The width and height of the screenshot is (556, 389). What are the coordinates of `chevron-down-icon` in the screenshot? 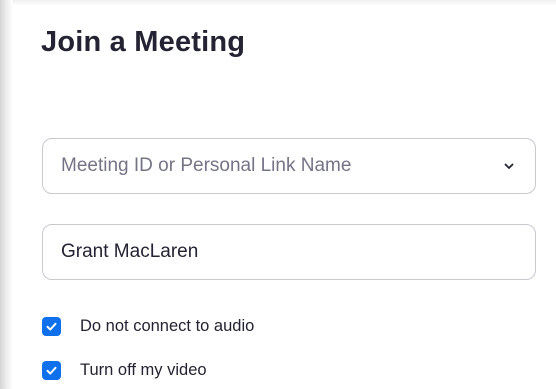 It's located at (509, 166).